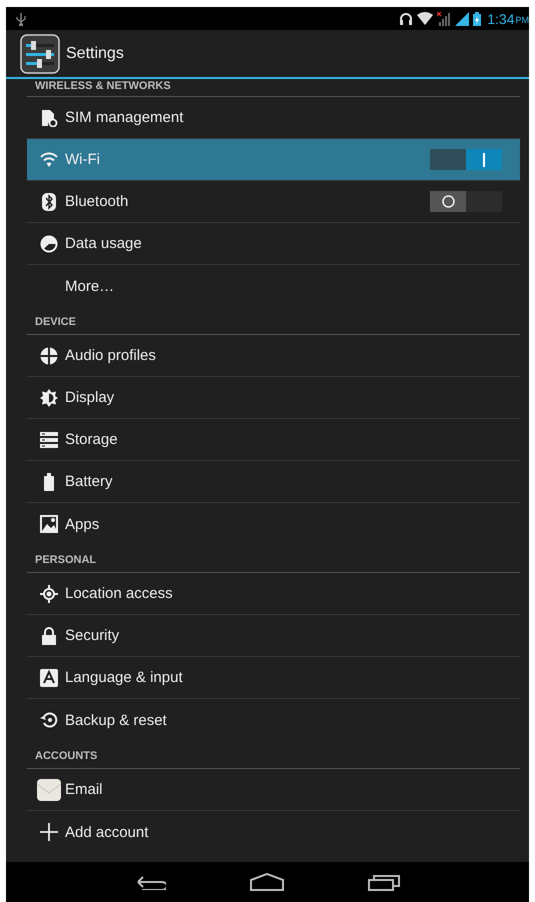 The height and width of the screenshot is (902, 535). I want to click on home-icon, so click(267, 882).